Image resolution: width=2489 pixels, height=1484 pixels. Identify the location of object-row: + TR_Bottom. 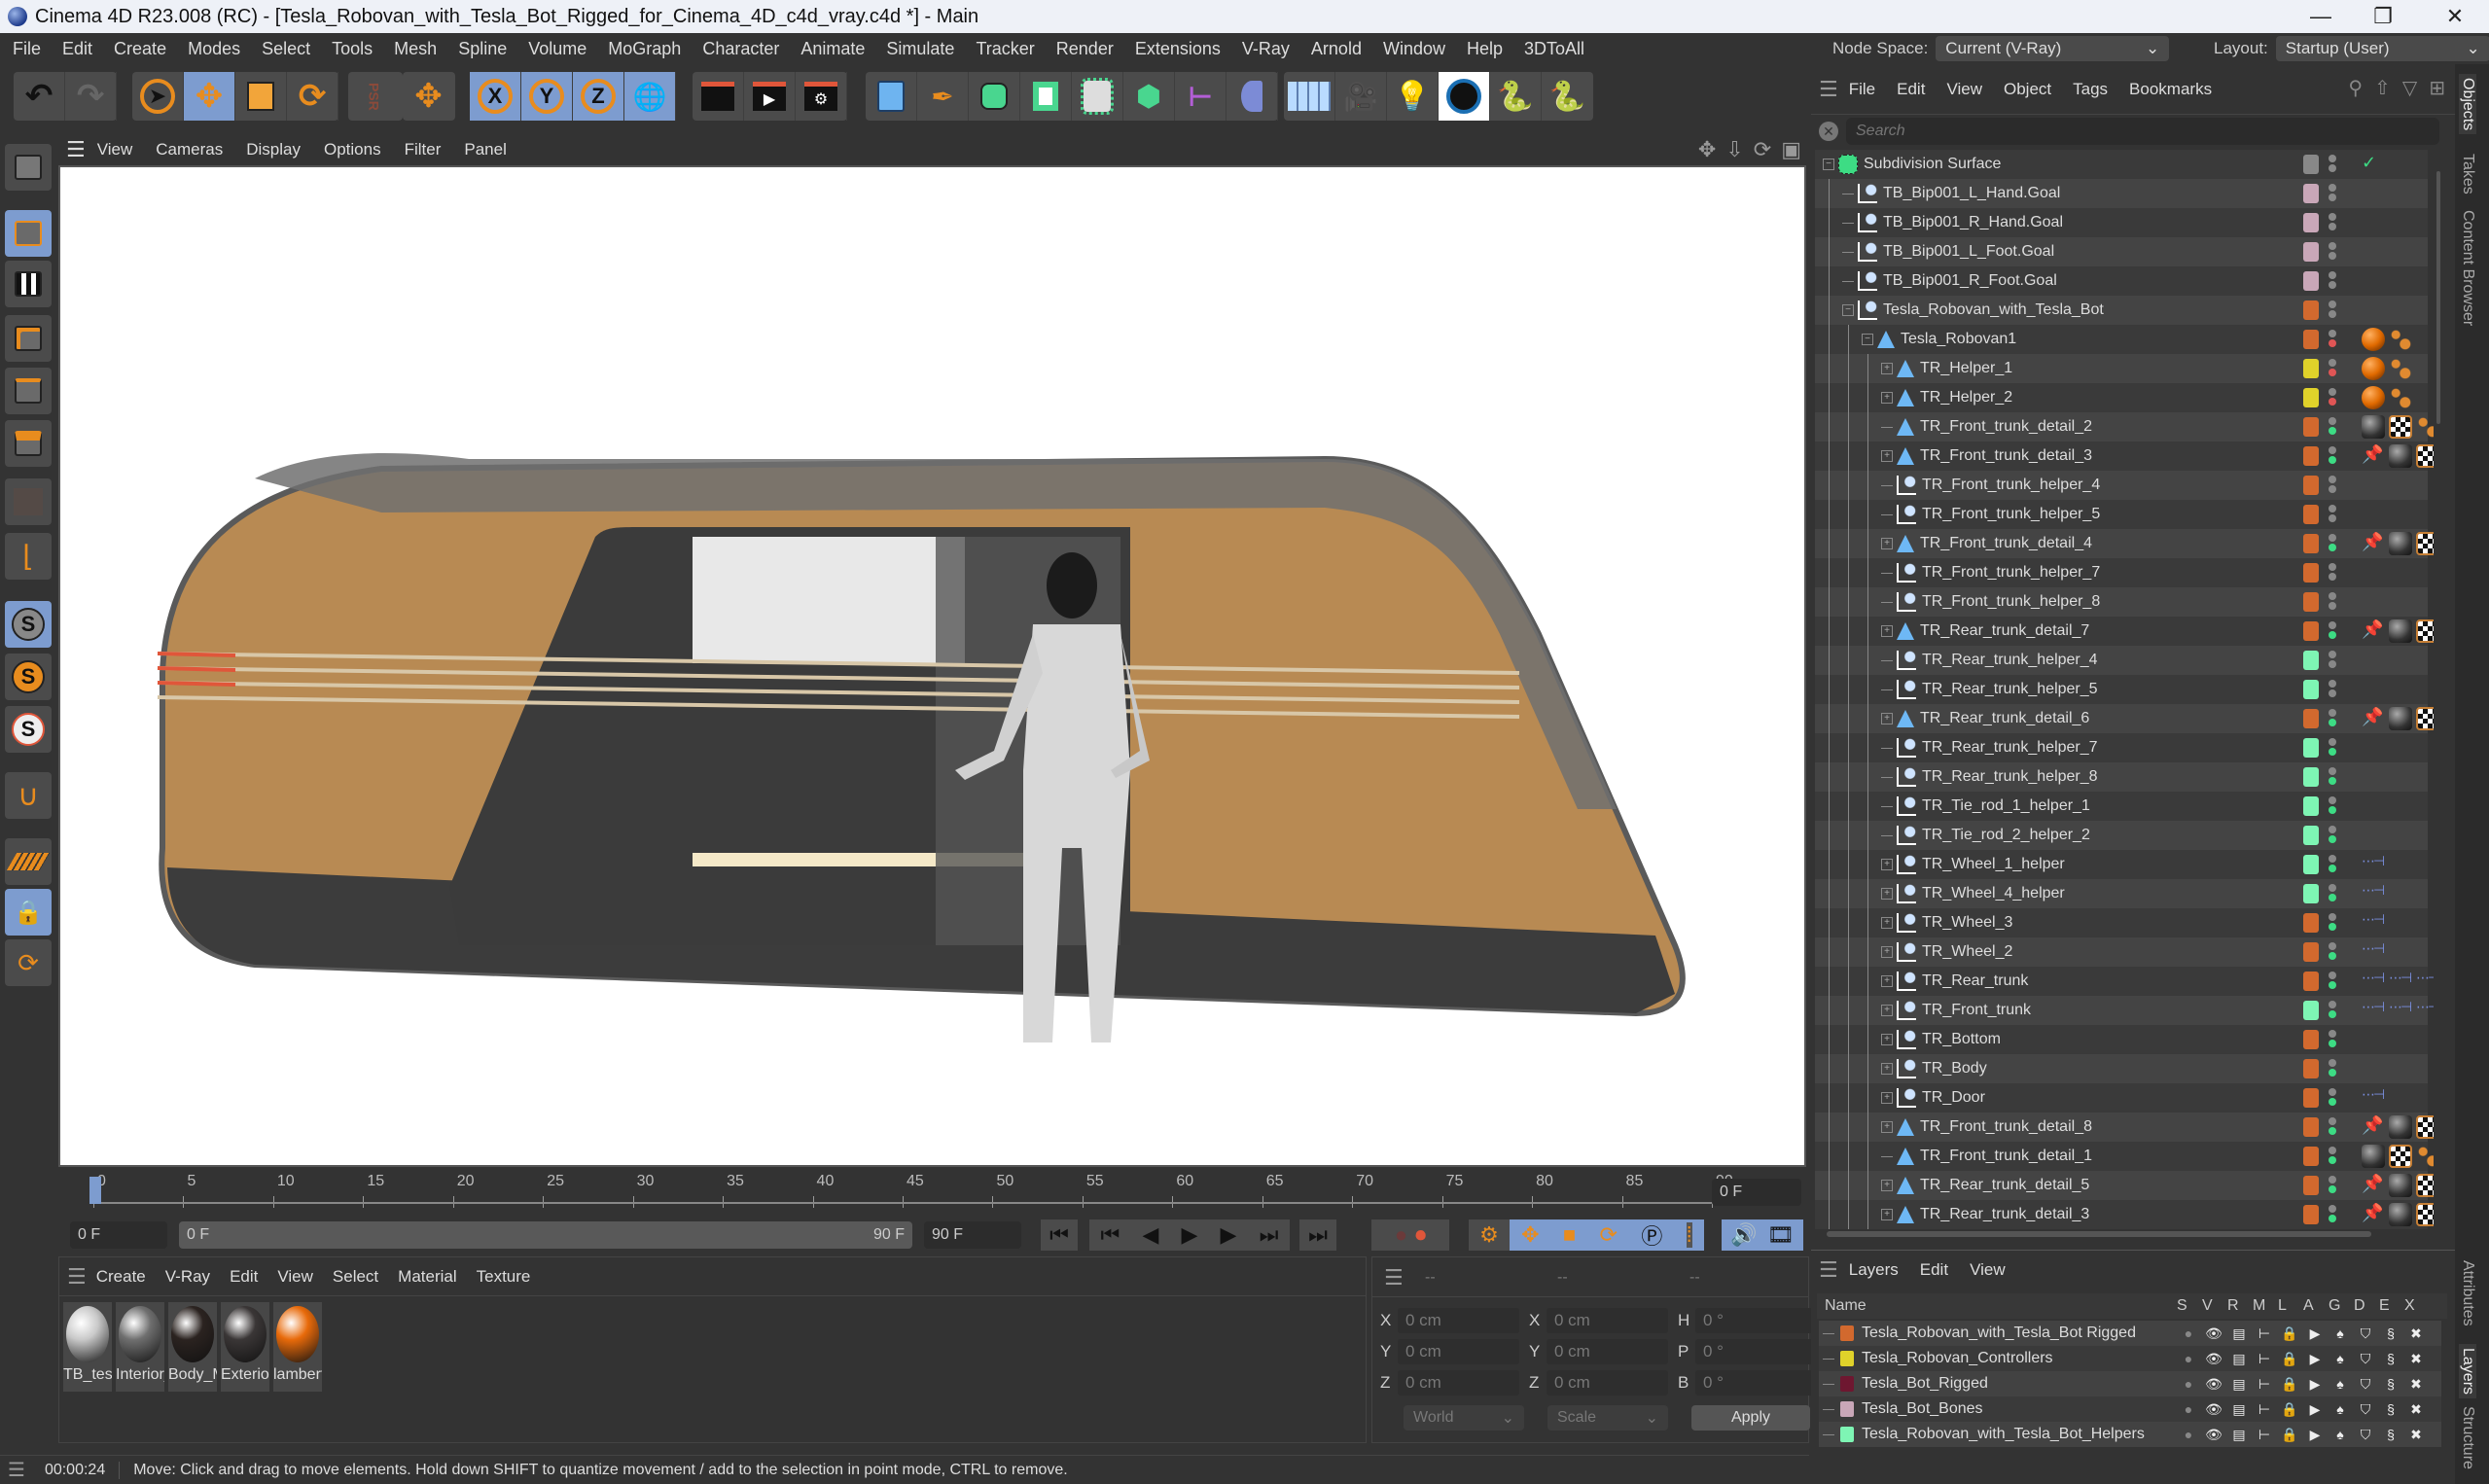
(2121, 1040).